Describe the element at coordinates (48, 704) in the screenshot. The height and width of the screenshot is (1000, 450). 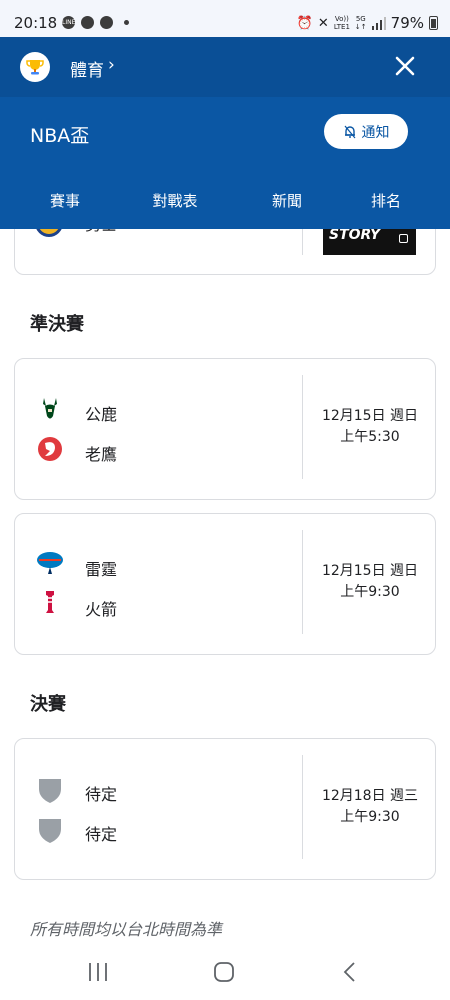
I see `section-title: 決賽` at that location.